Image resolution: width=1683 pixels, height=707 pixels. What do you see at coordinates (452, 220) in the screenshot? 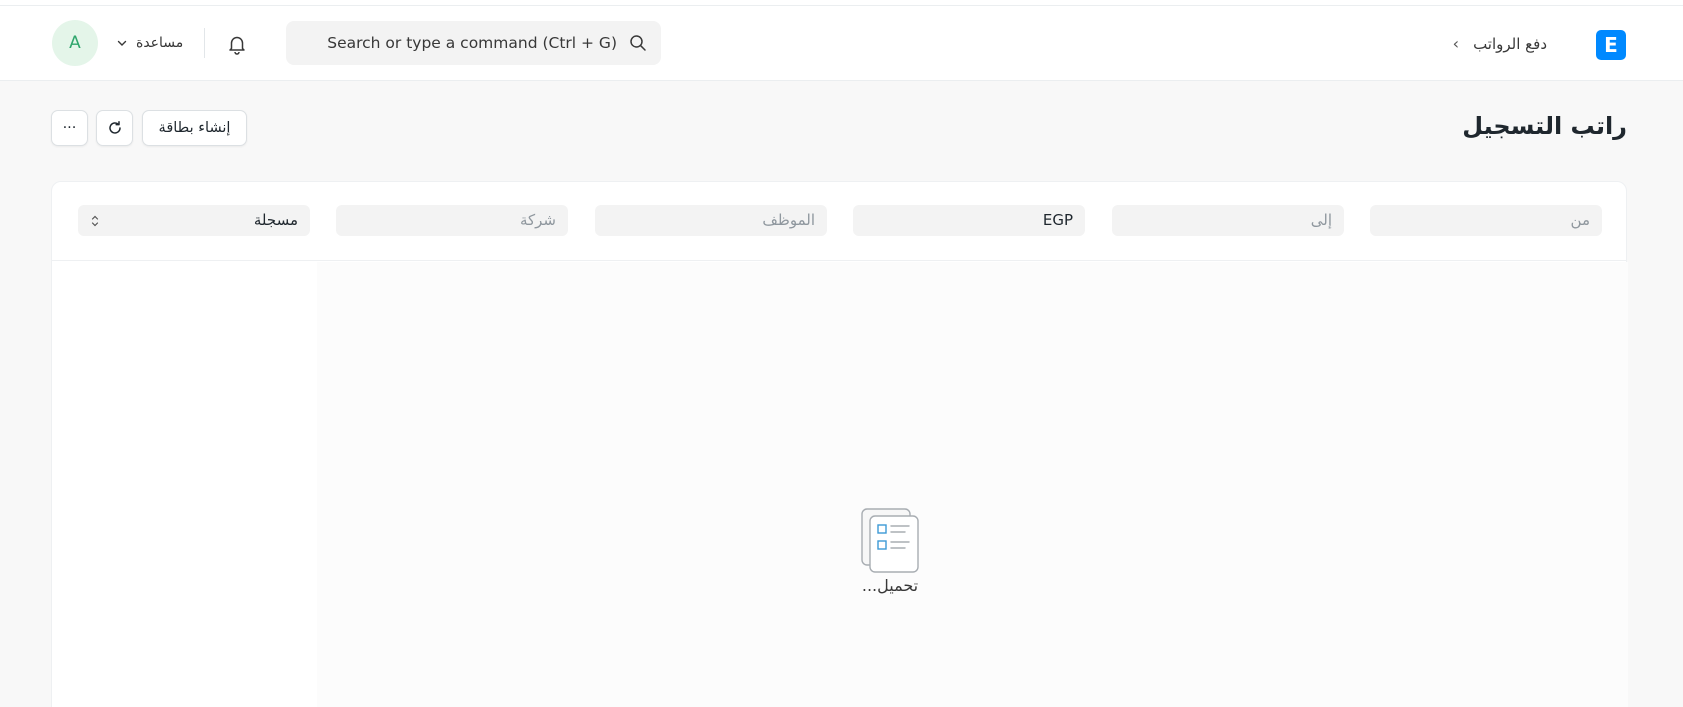
I see `company-filter: شركة` at bounding box center [452, 220].